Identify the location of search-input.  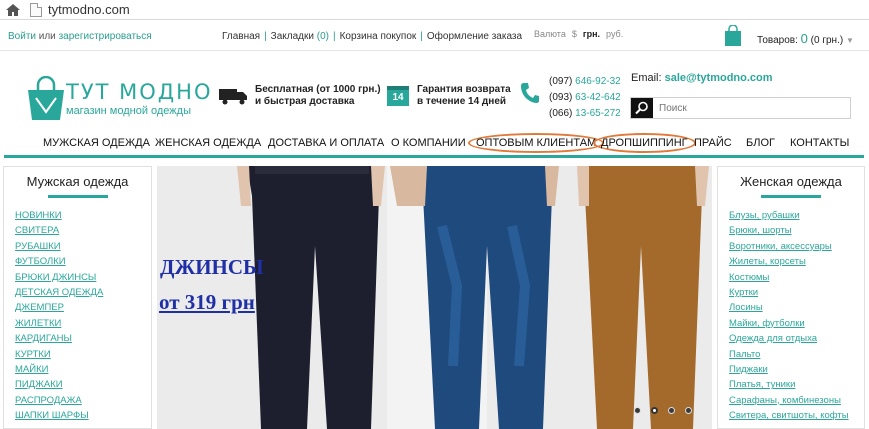
(751, 108).